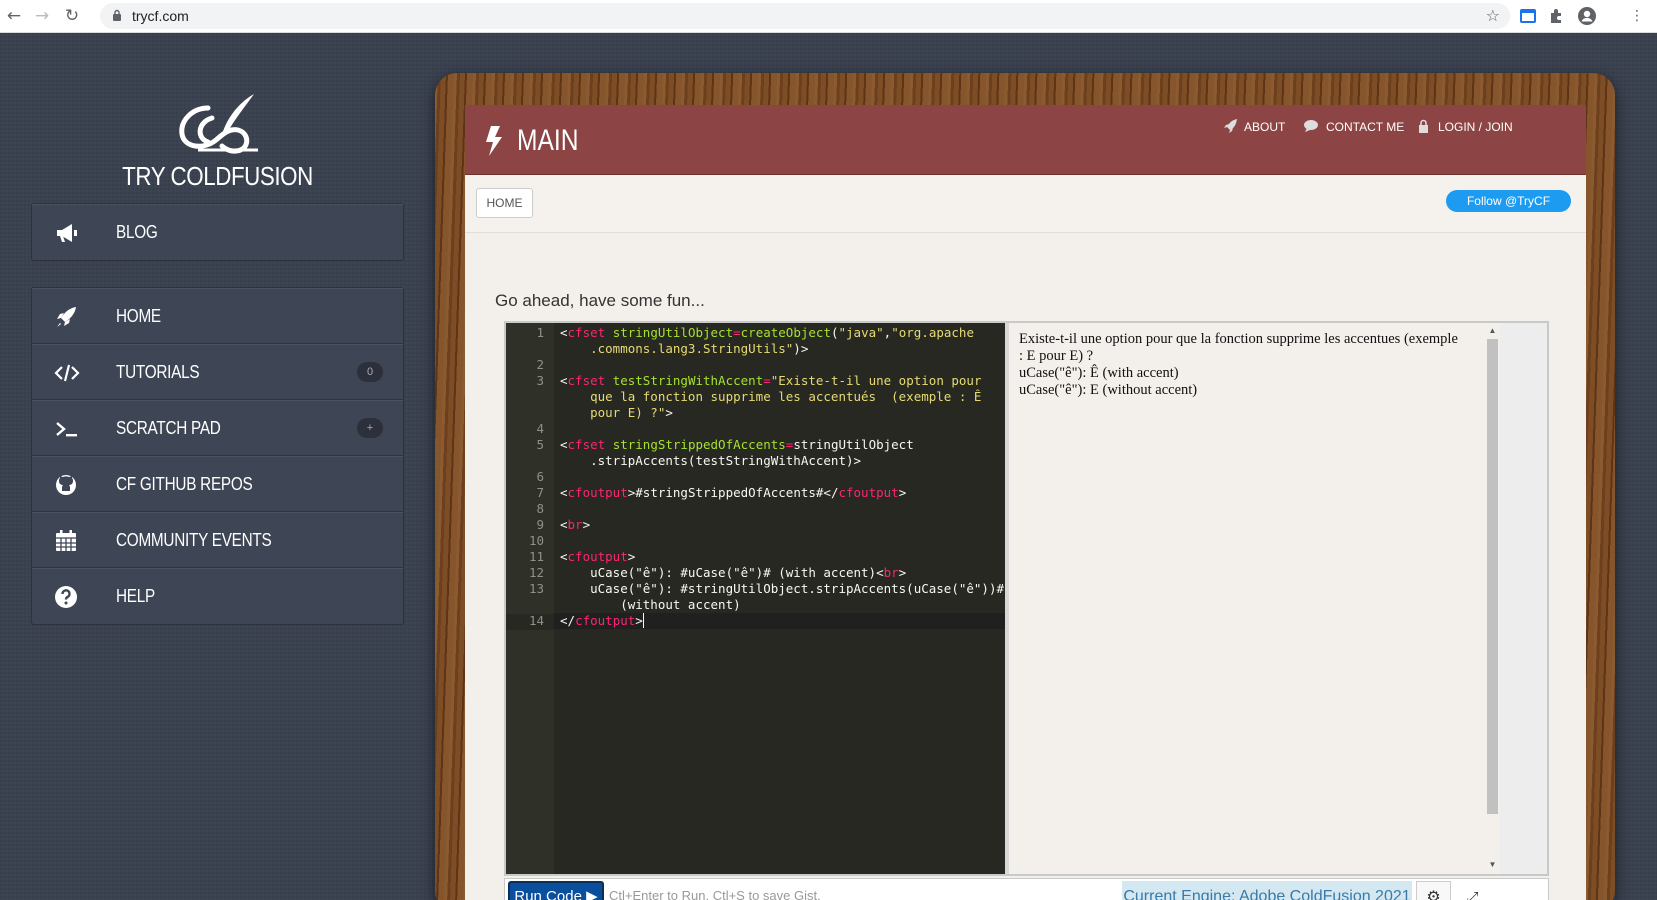 This screenshot has height=900, width=1657. Describe the element at coordinates (14, 16) in the screenshot. I see `back-arrow-icon: ←` at that location.